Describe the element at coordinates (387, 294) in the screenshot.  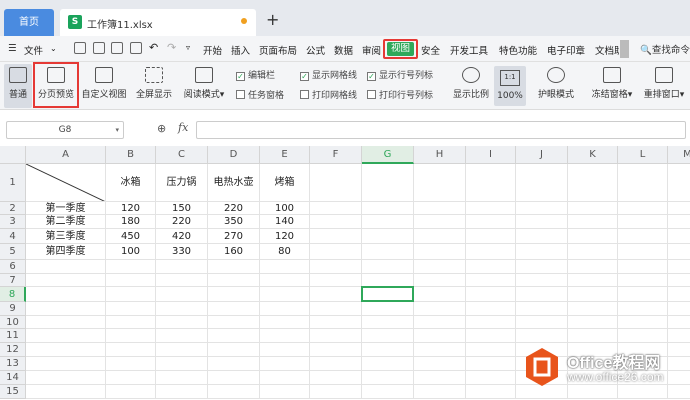
I see `active-cell-selection` at that location.